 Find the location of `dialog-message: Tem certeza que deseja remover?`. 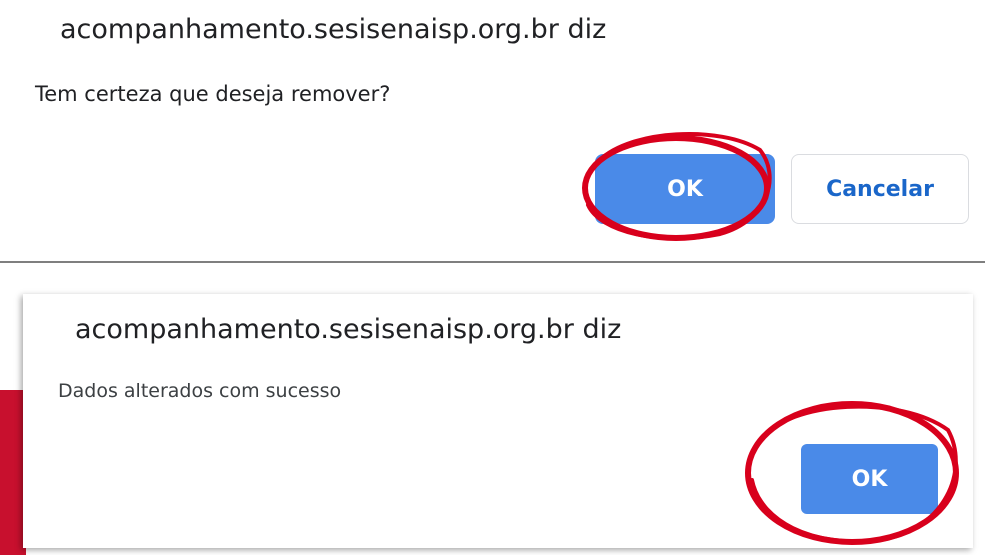

dialog-message: Tem certeza que deseja remover? is located at coordinates (213, 94).